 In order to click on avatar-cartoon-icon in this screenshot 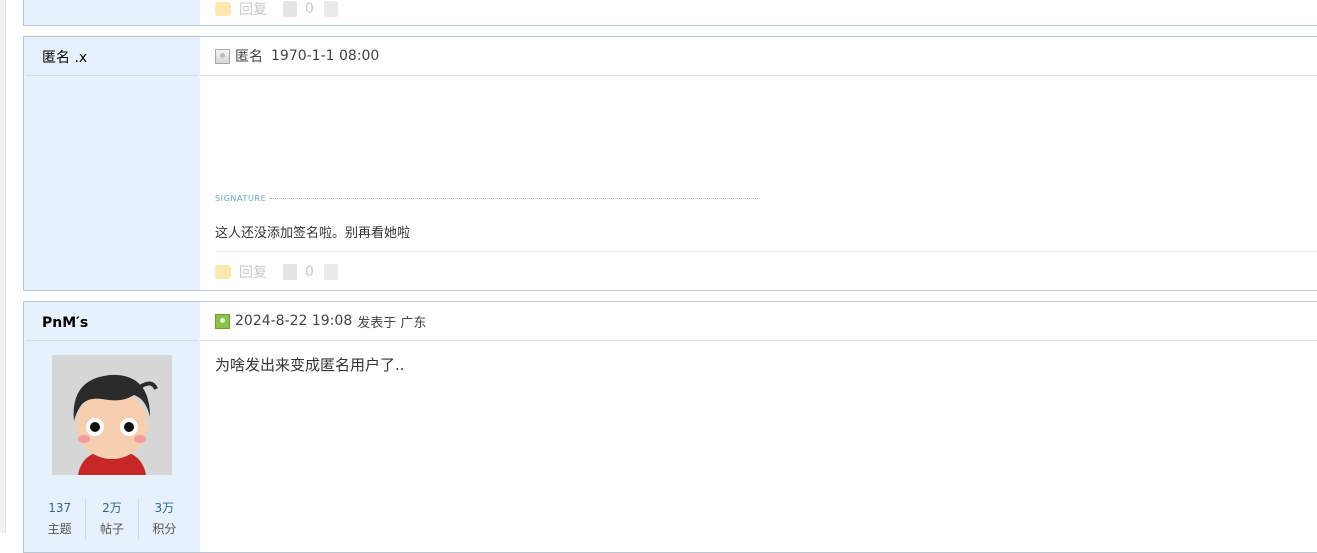, I will do `click(112, 415)`.